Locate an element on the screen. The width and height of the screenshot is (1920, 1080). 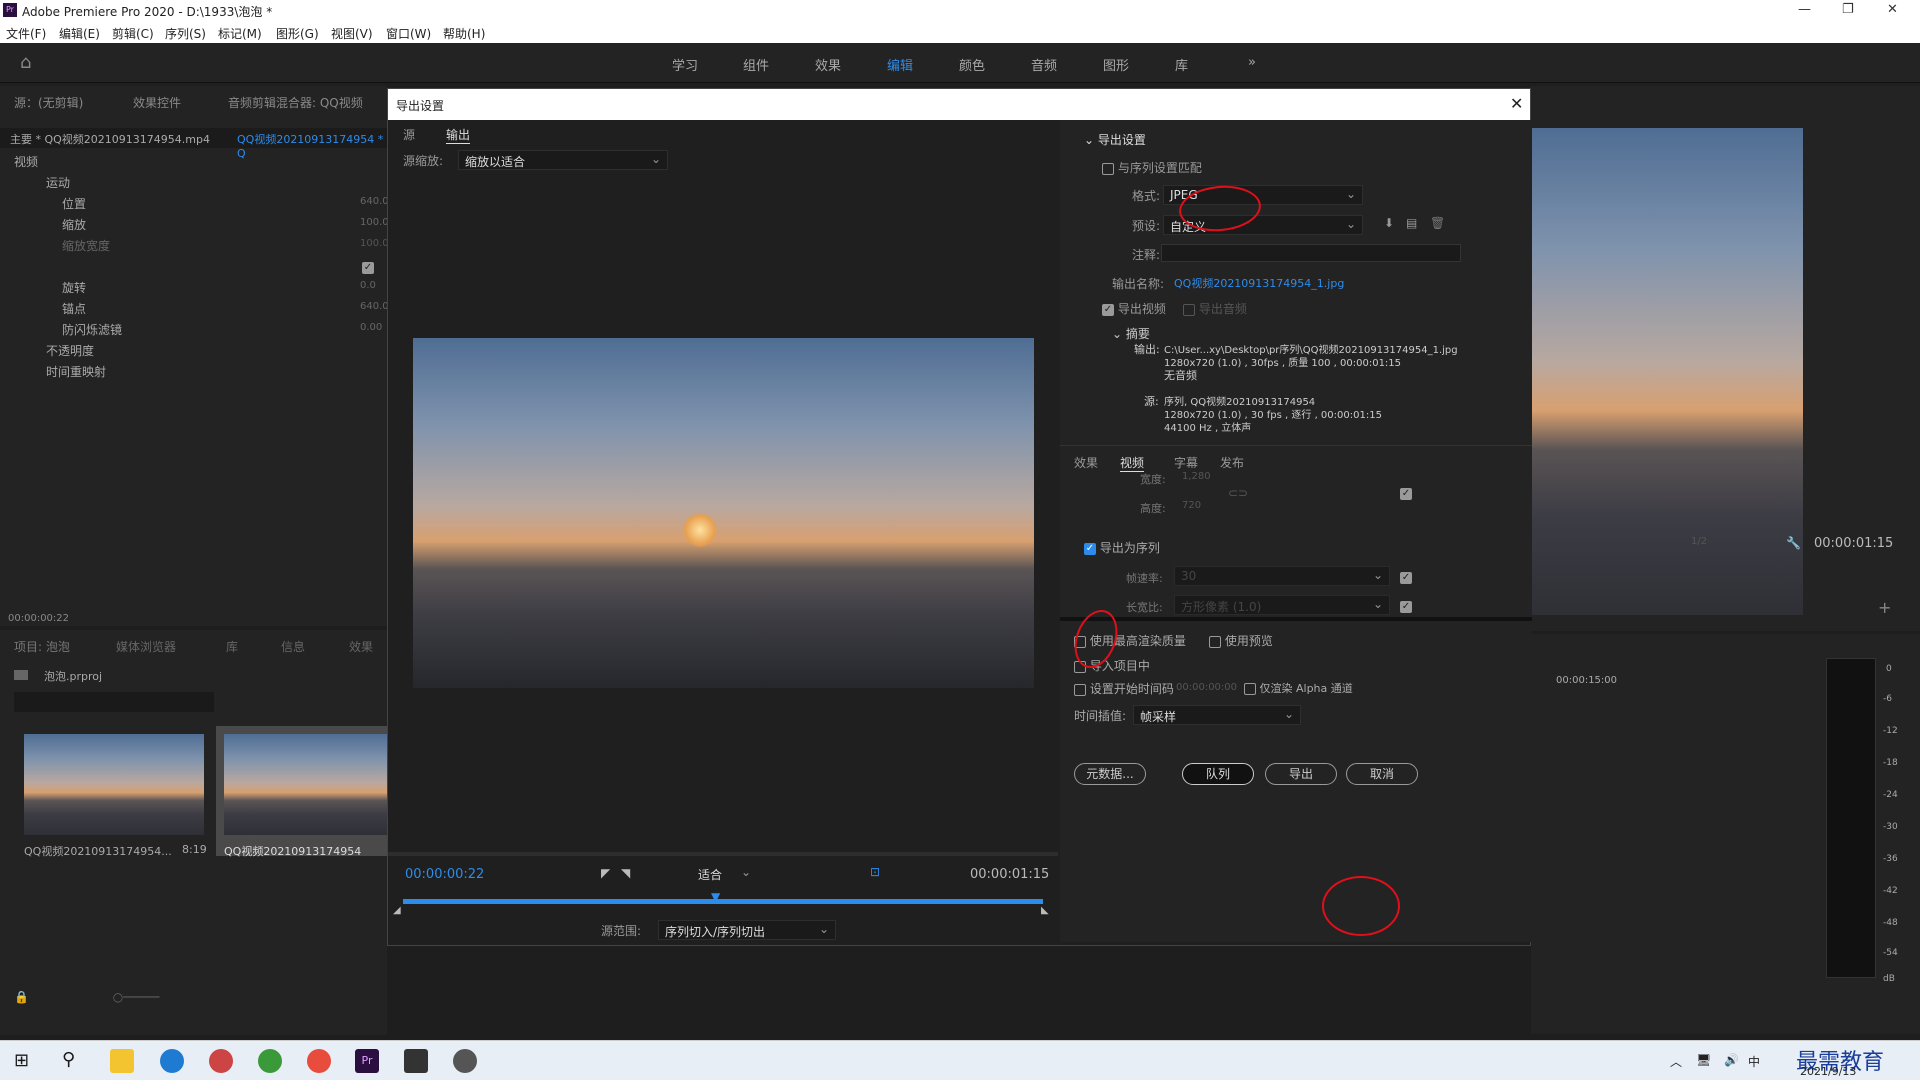
sequence-clip-label: QQ视频20210913174954 * Q is located at coordinates (312, 145).